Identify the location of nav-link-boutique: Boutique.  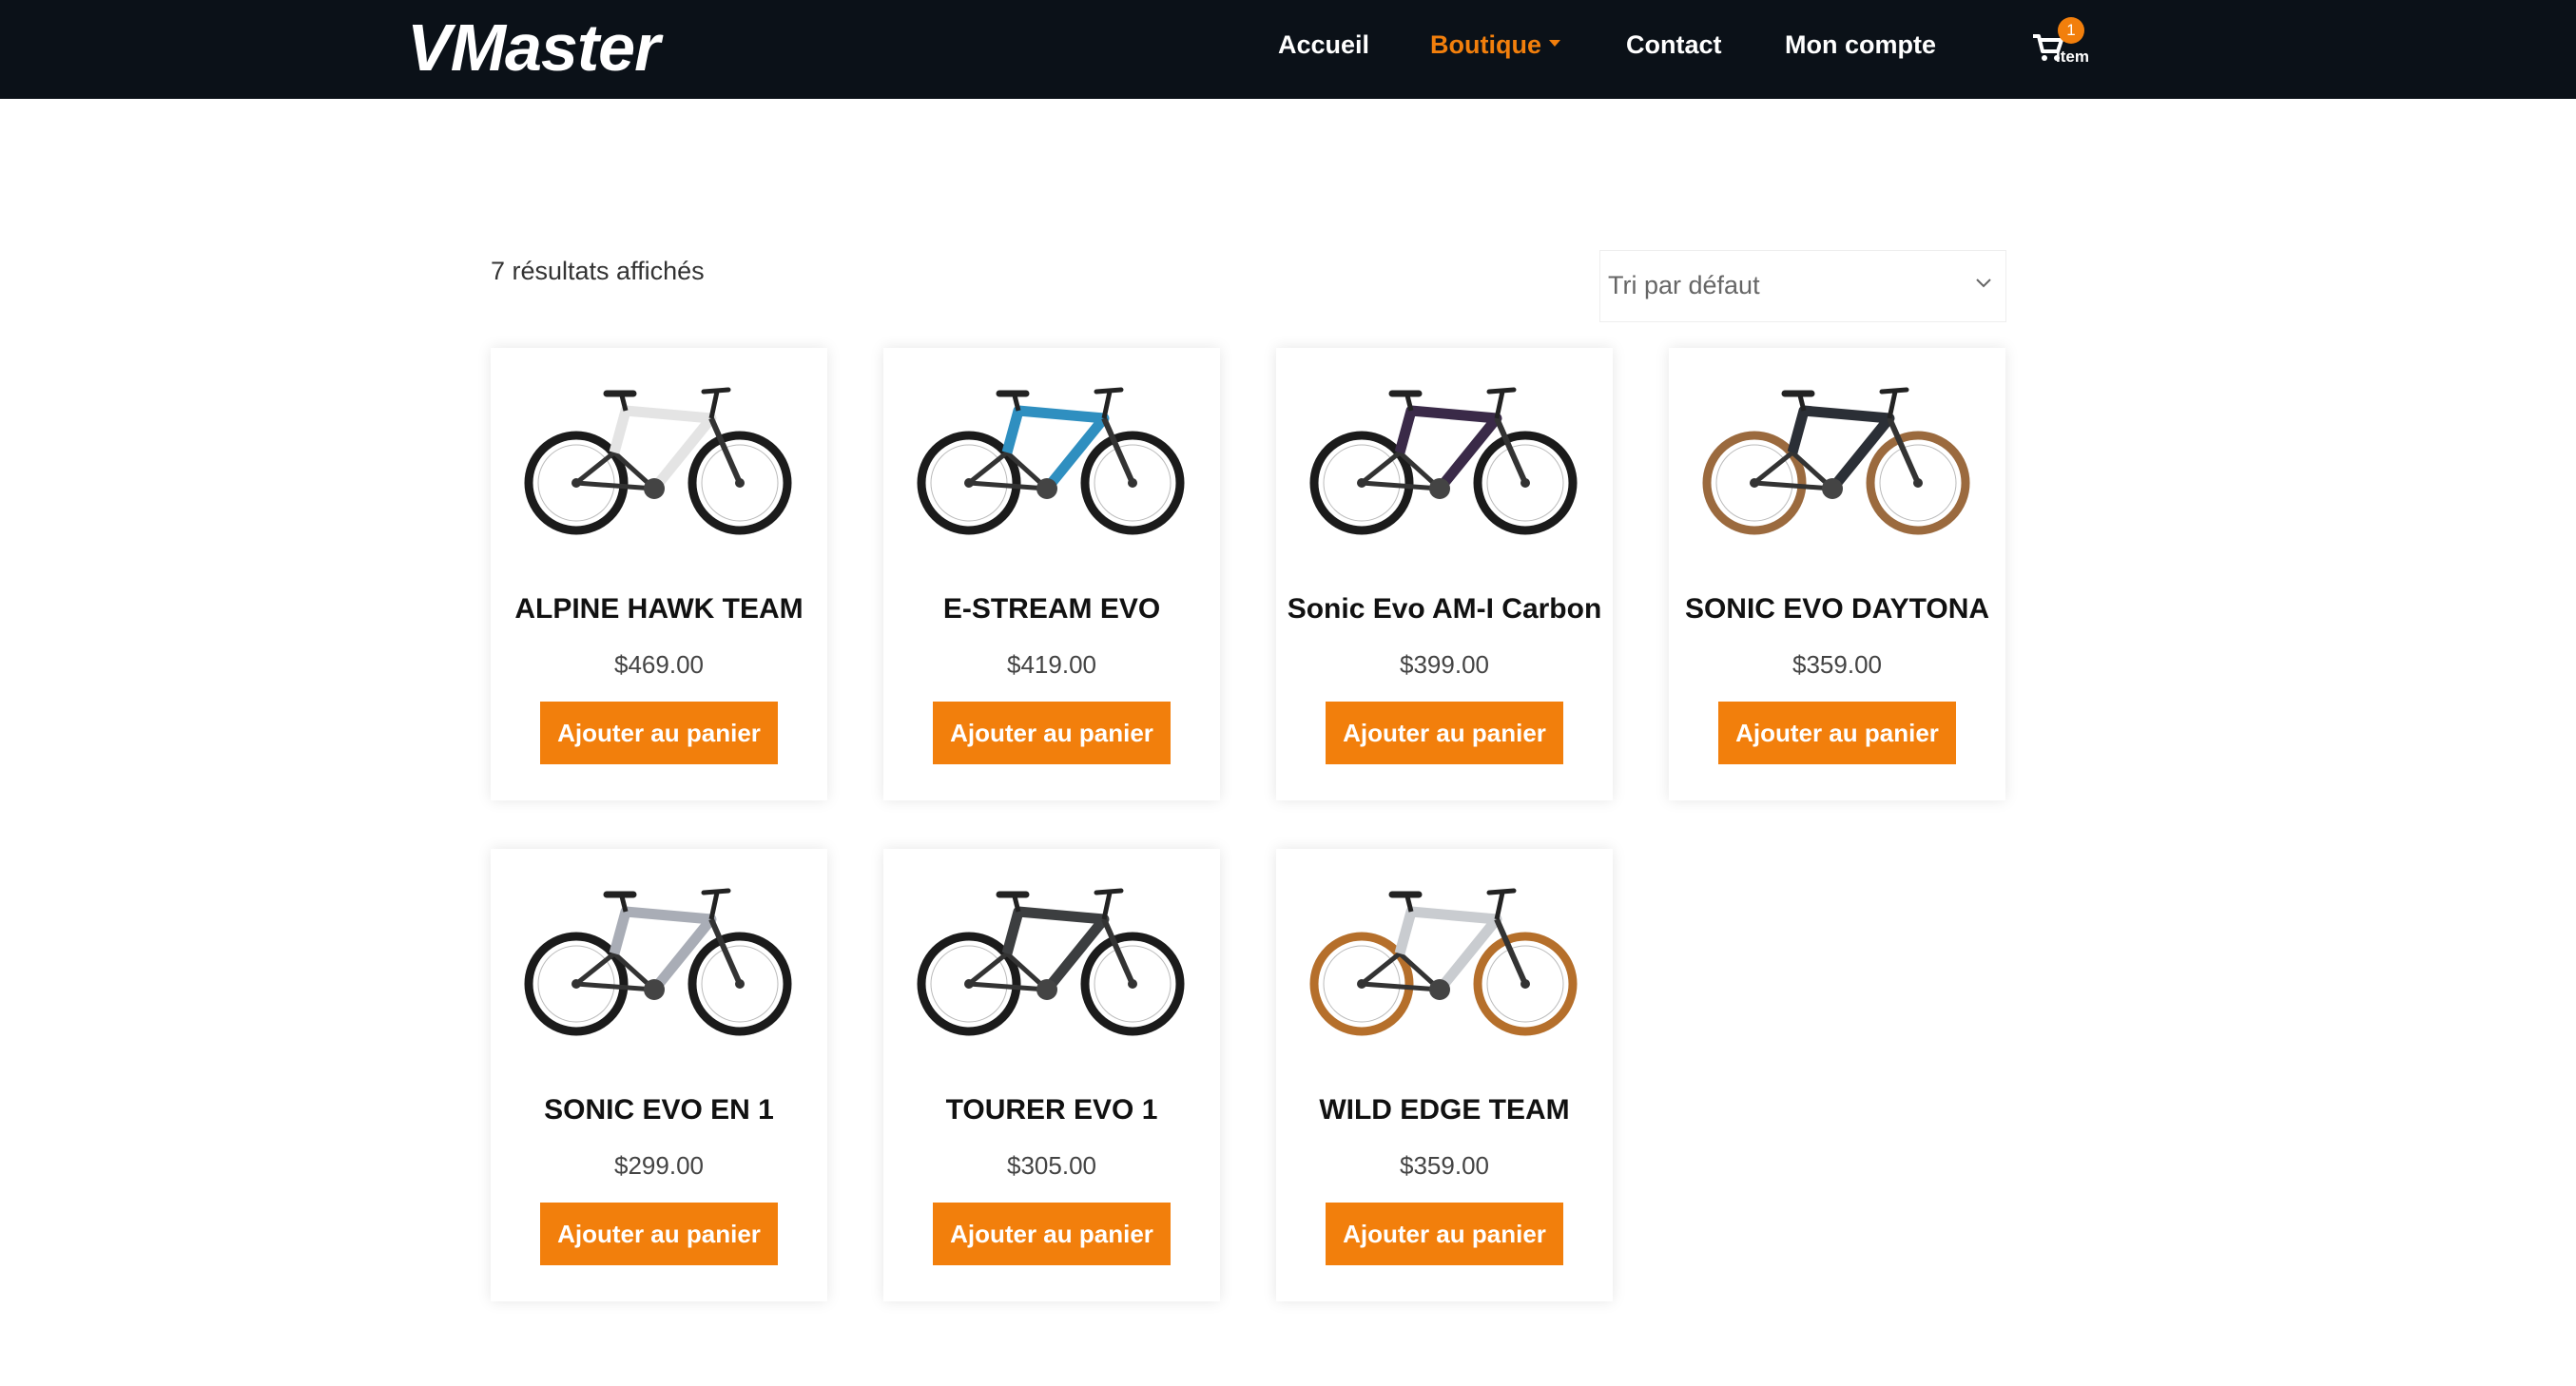
(1495, 45).